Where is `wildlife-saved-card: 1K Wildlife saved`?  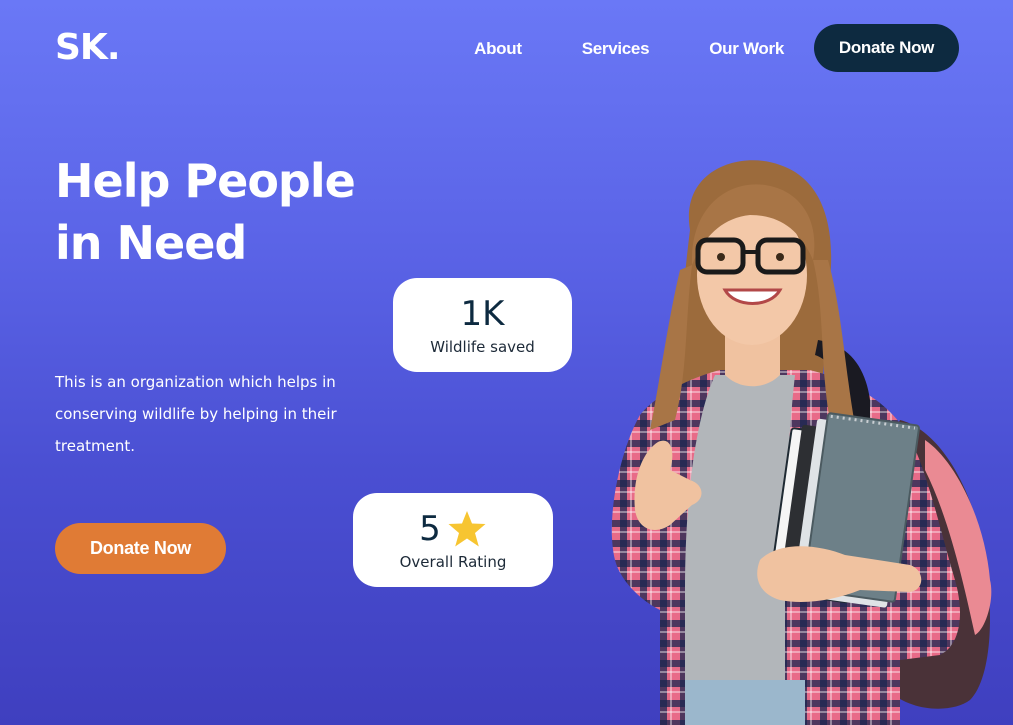 wildlife-saved-card: 1K Wildlife saved is located at coordinates (482, 325).